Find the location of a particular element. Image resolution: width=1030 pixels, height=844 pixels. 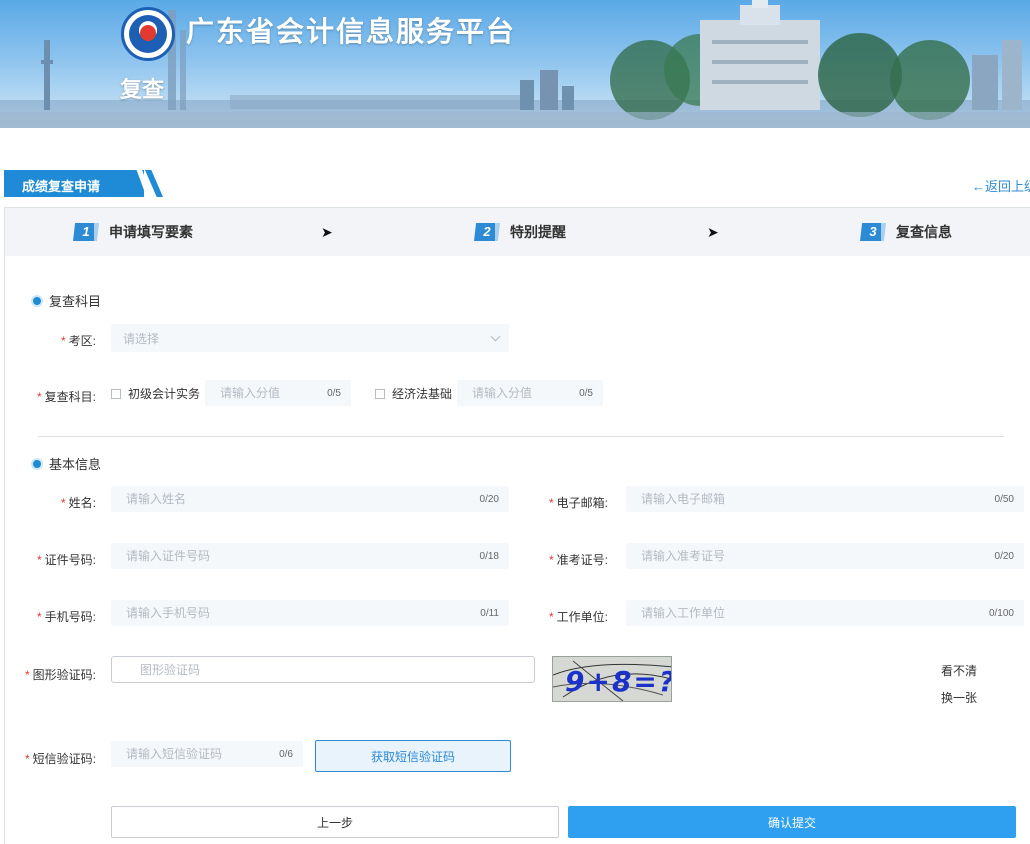

platform-logo is located at coordinates (148, 34).